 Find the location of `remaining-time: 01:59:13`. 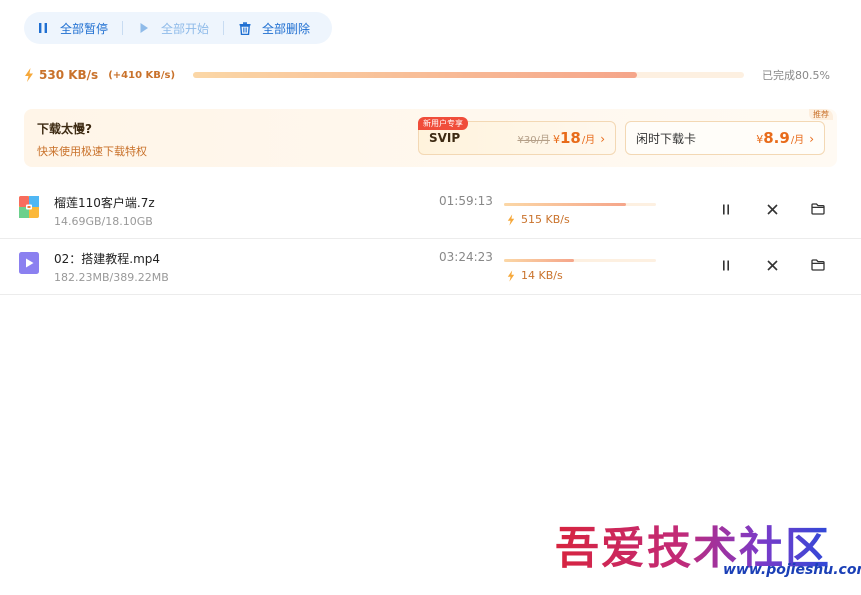

remaining-time: 01:59:13 is located at coordinates (466, 201).